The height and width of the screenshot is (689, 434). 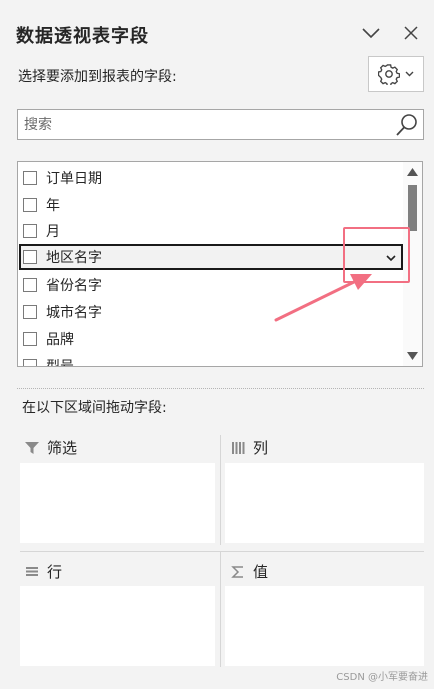 I want to click on columns-drop-zone, so click(x=324, y=503).